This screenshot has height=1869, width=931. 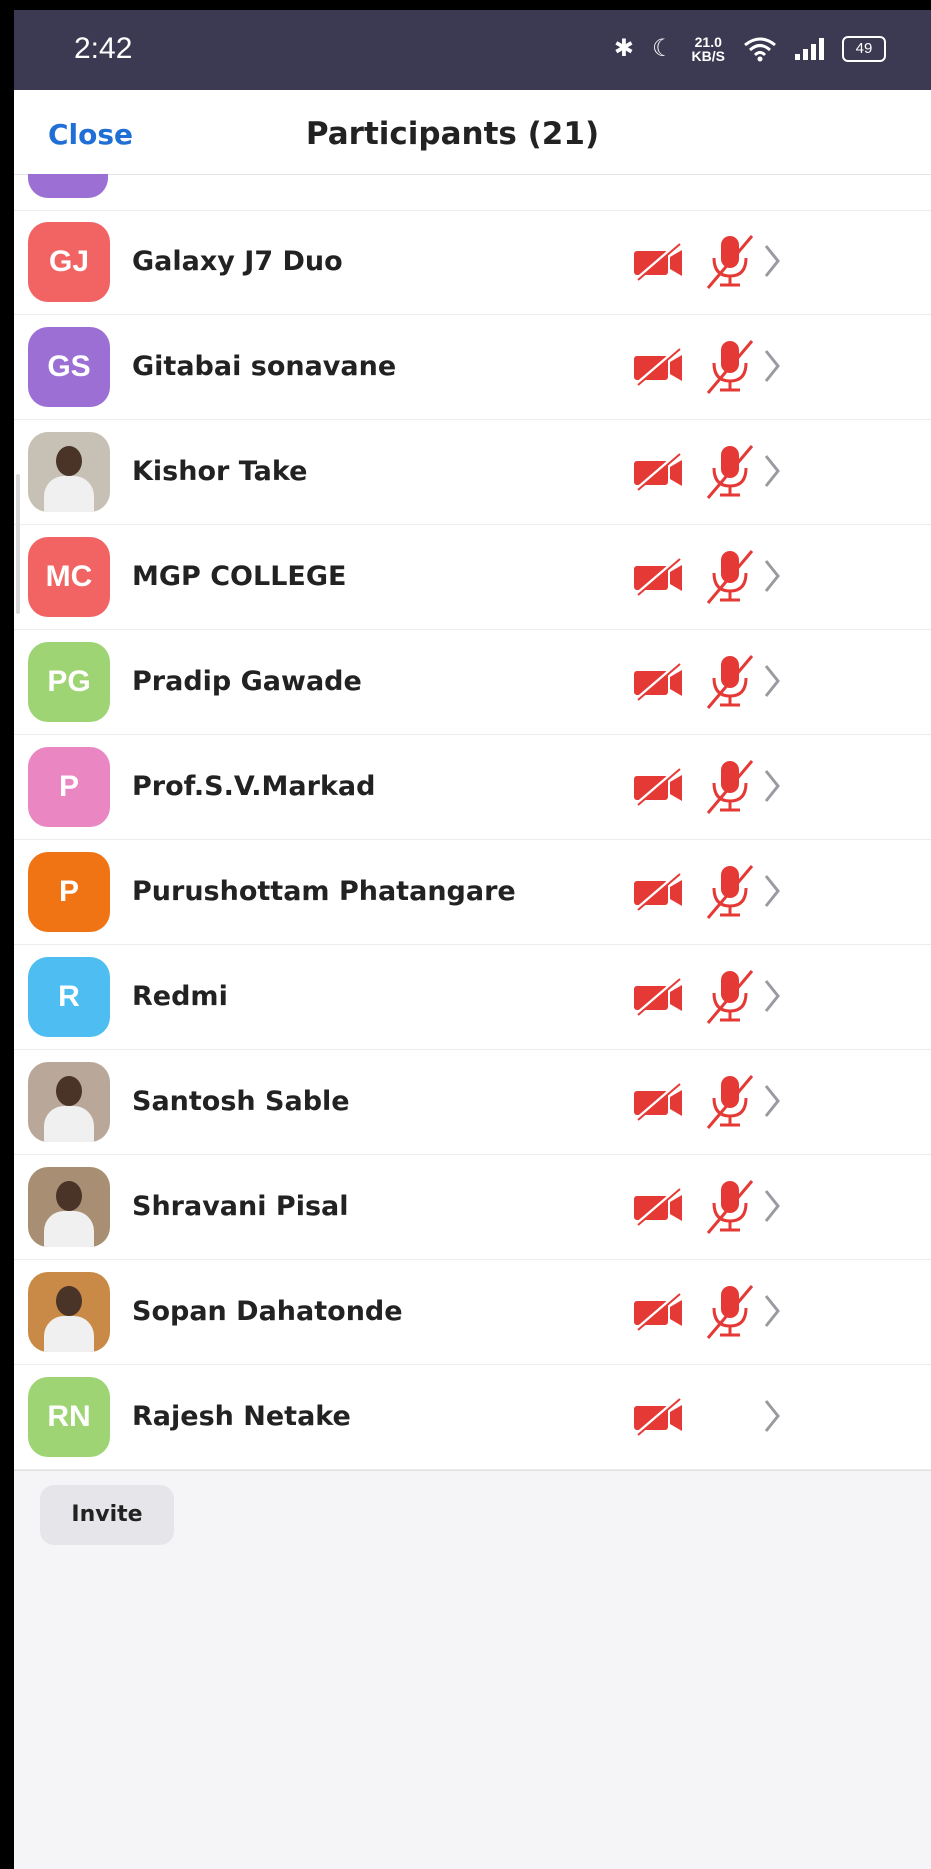 I want to click on status-time: 2:42, so click(x=103, y=48).